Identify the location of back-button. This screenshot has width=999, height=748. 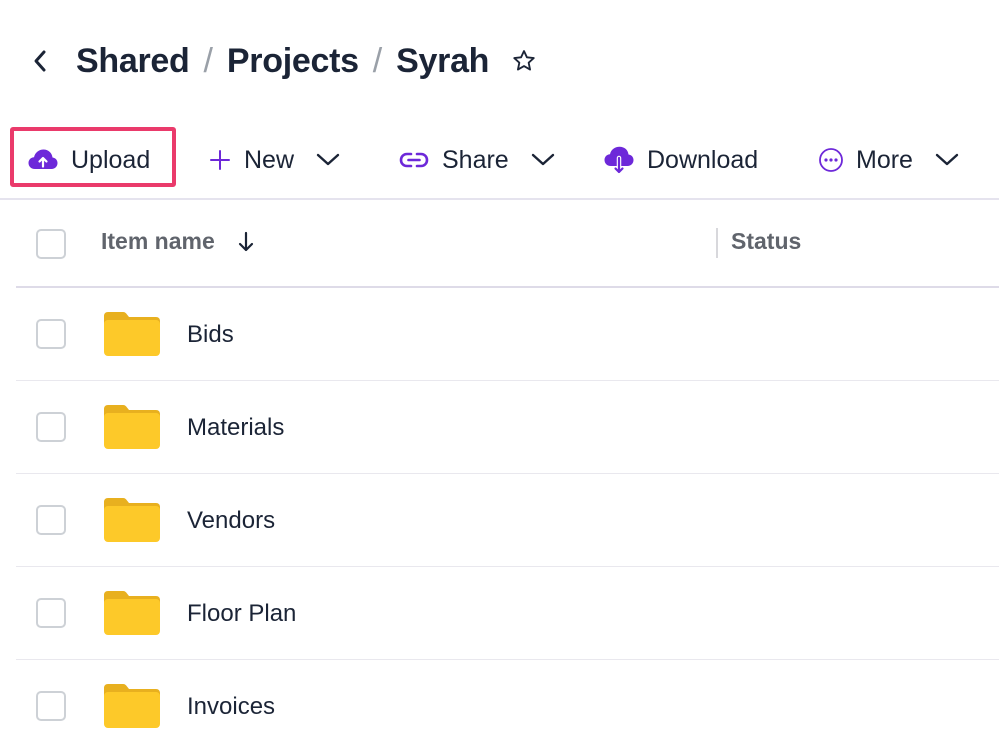
(40, 61).